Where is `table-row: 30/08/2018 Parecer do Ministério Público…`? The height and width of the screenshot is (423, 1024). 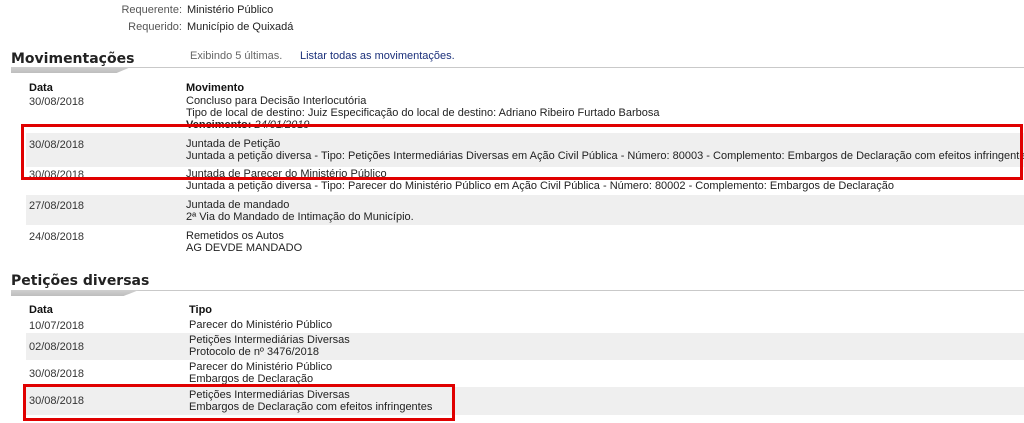
table-row: 30/08/2018 Parecer do Ministério Público… is located at coordinates (525, 373).